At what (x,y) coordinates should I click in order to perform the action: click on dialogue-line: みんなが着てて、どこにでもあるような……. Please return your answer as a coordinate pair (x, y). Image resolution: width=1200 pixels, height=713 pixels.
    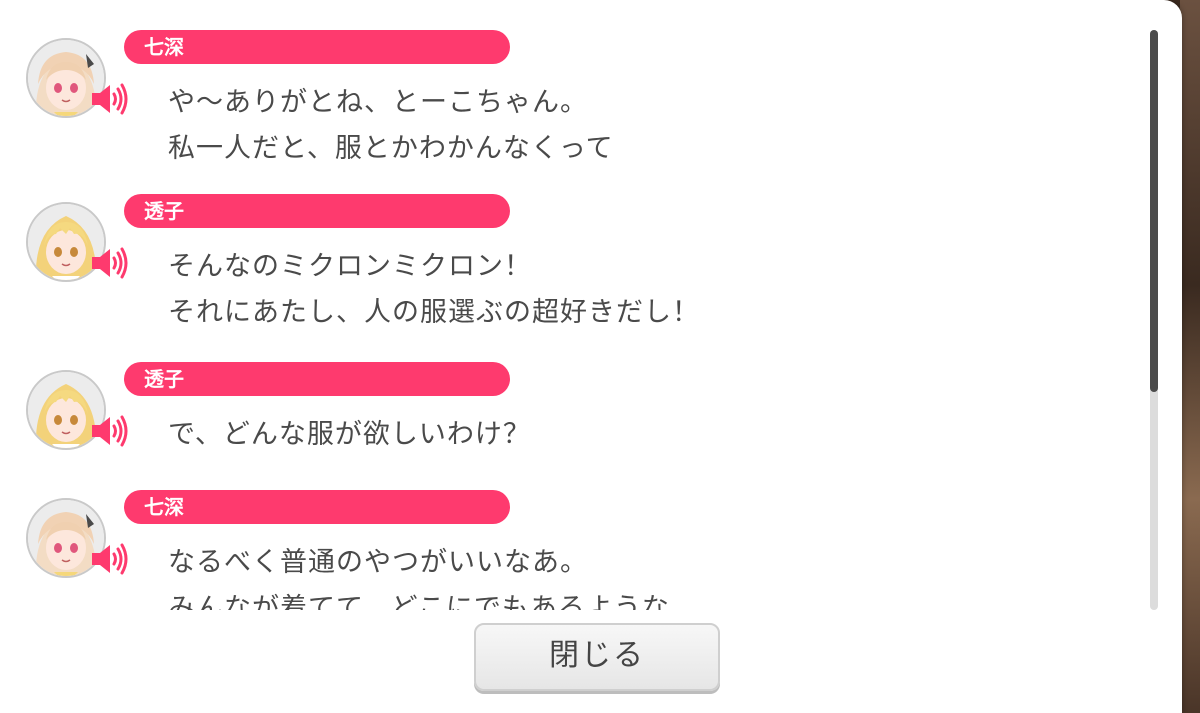
    Looking at the image, I should click on (447, 602).